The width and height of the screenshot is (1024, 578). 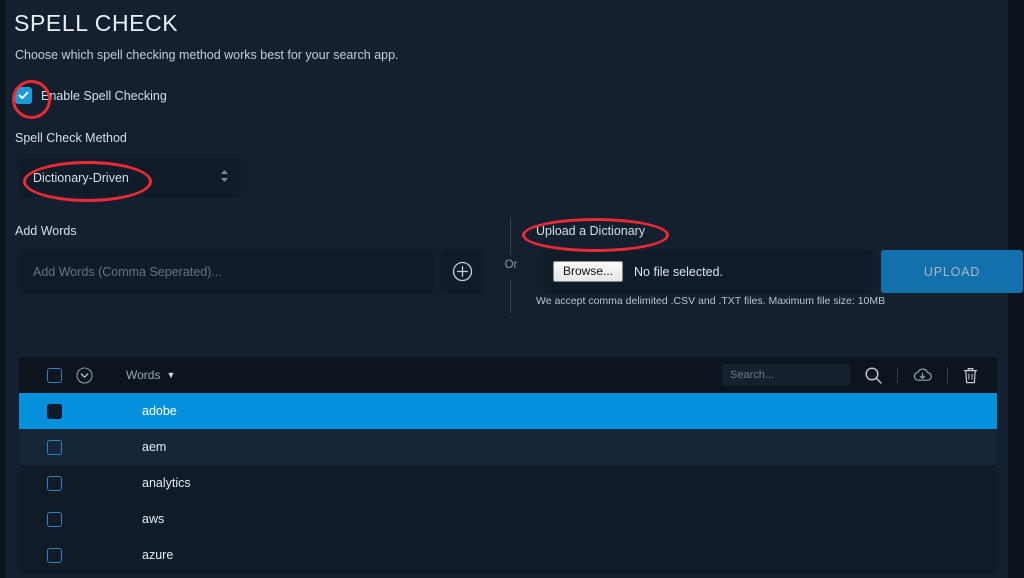 What do you see at coordinates (158, 555) in the screenshot?
I see `row-word: azure` at bounding box center [158, 555].